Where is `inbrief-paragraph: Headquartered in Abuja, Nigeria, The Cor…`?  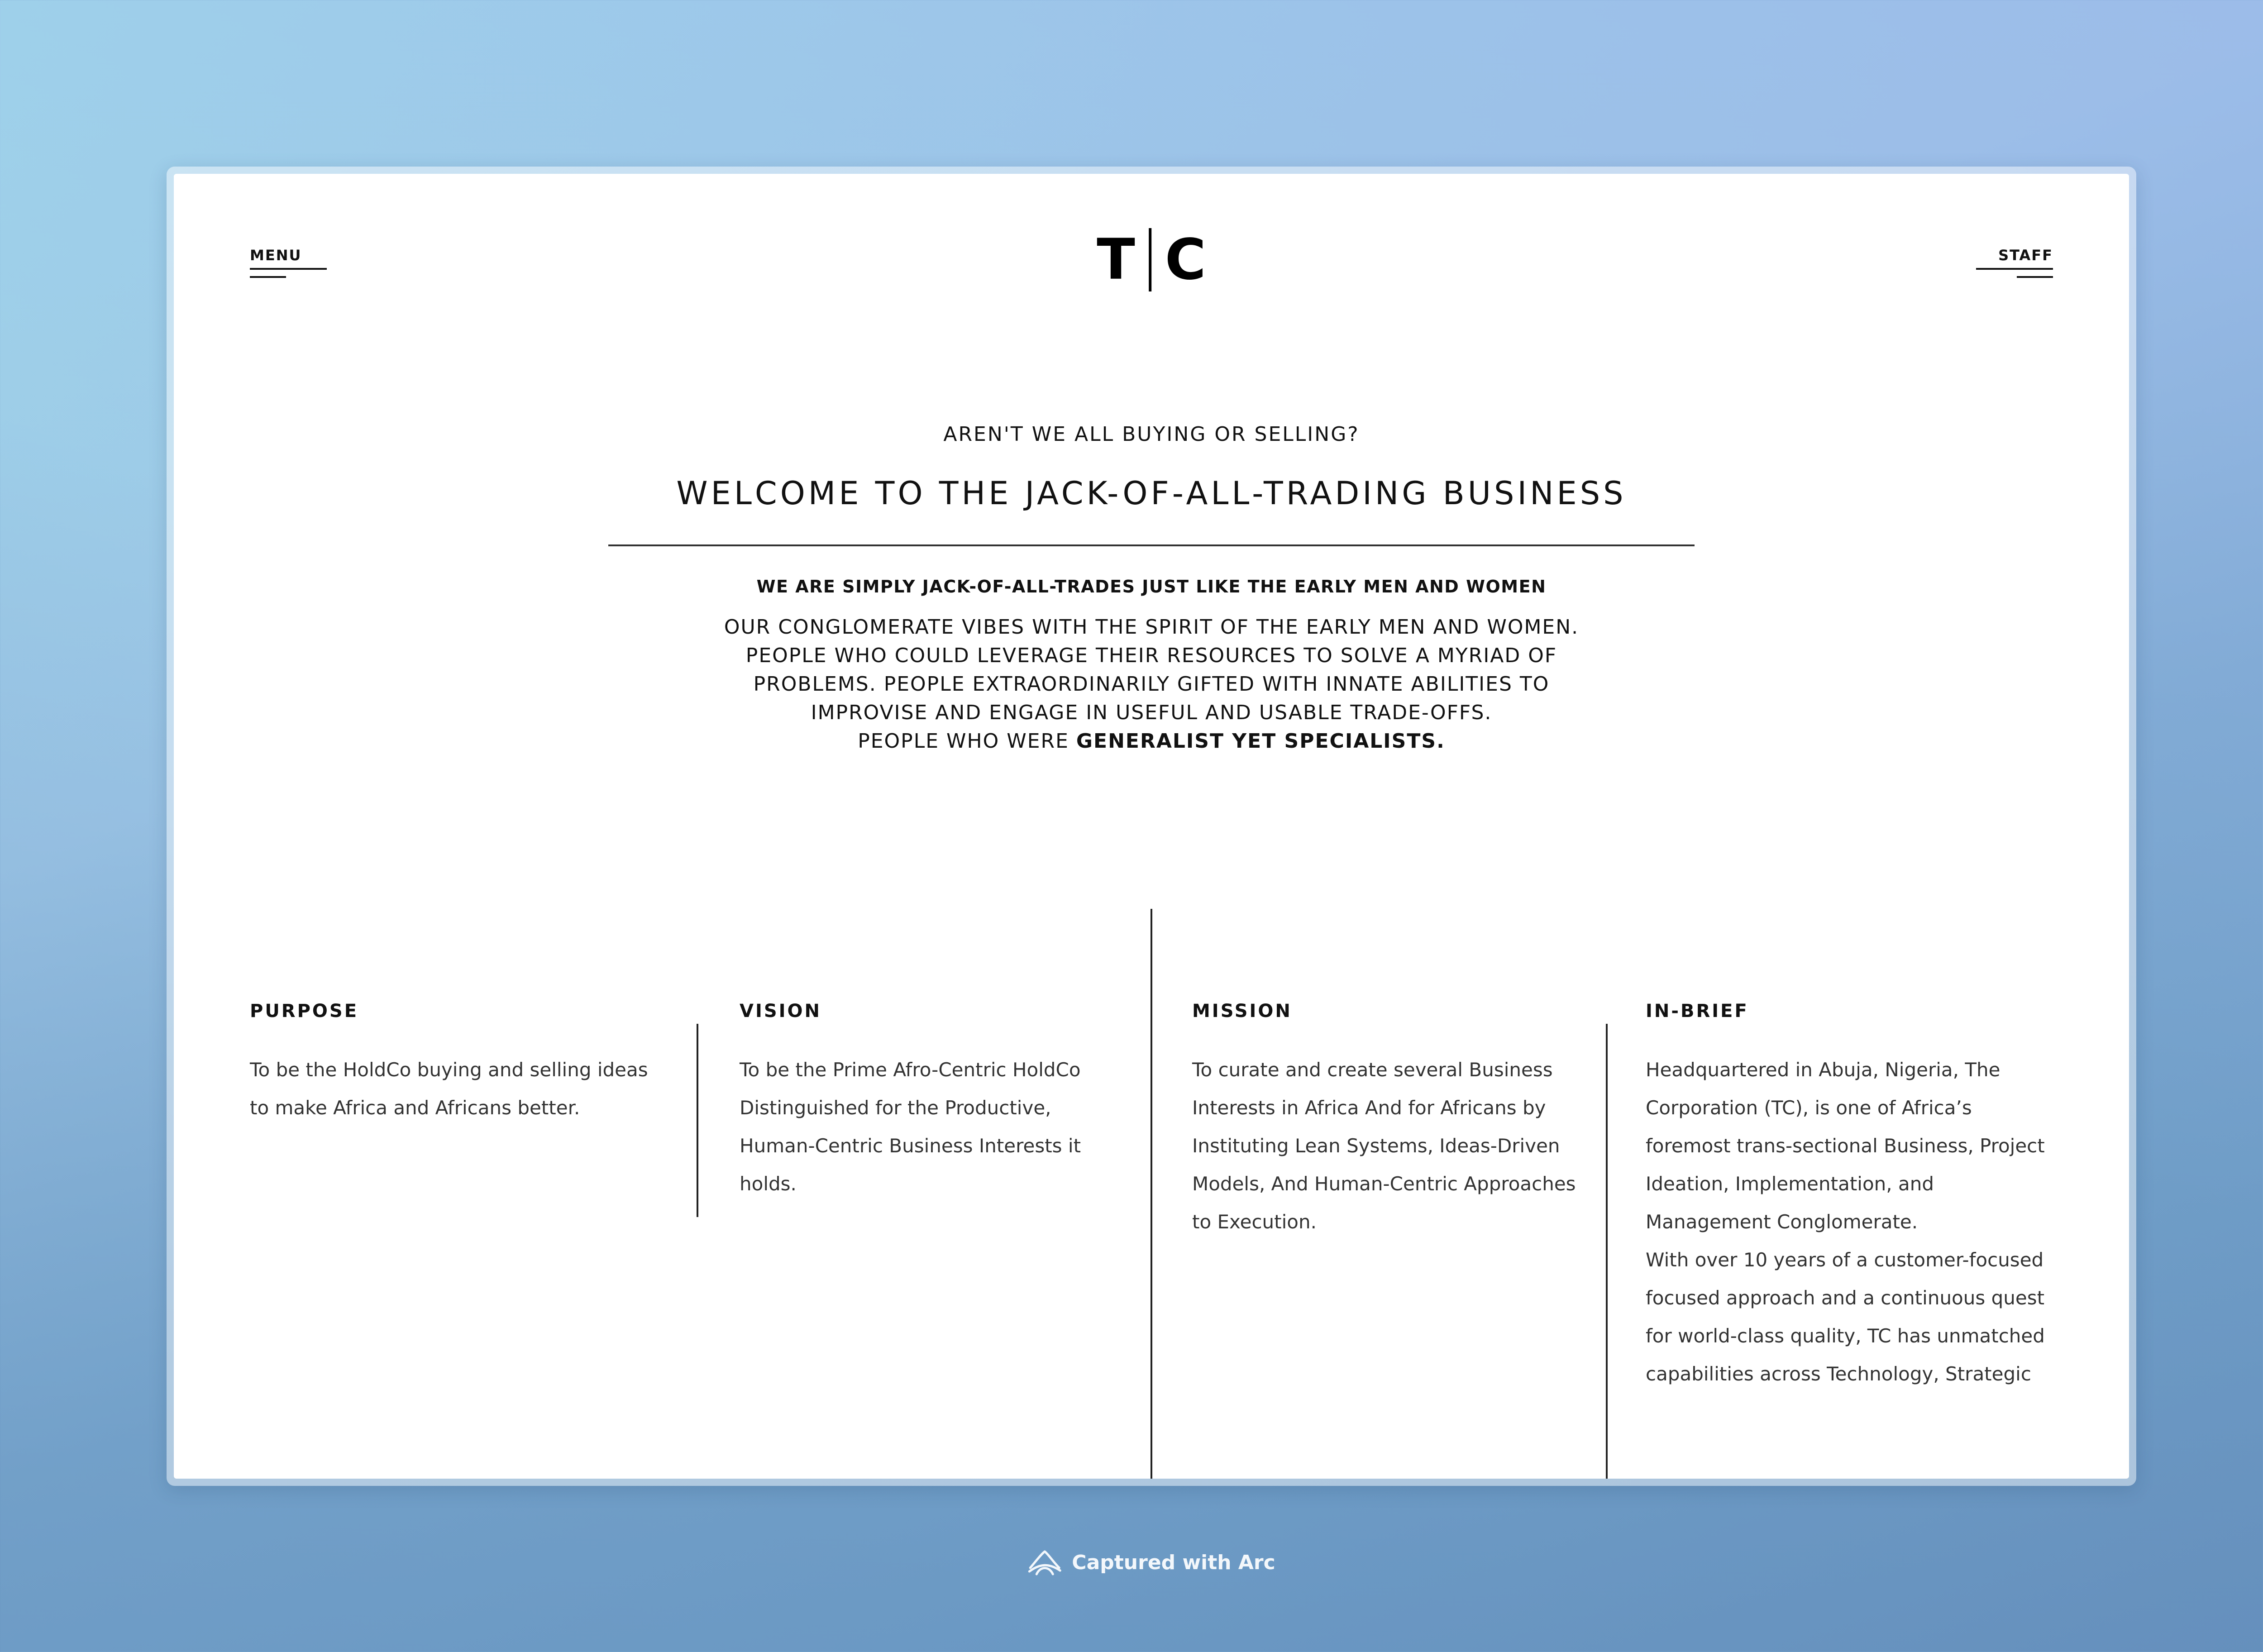
inbrief-paragraph: Headquartered in Abuja, Nigeria, The Cor… is located at coordinates (1845, 1146).